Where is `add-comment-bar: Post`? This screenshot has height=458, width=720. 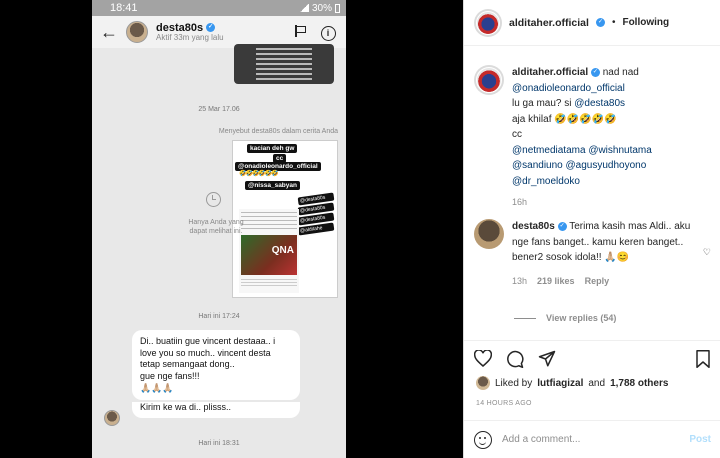 add-comment-bar: Post is located at coordinates (592, 439).